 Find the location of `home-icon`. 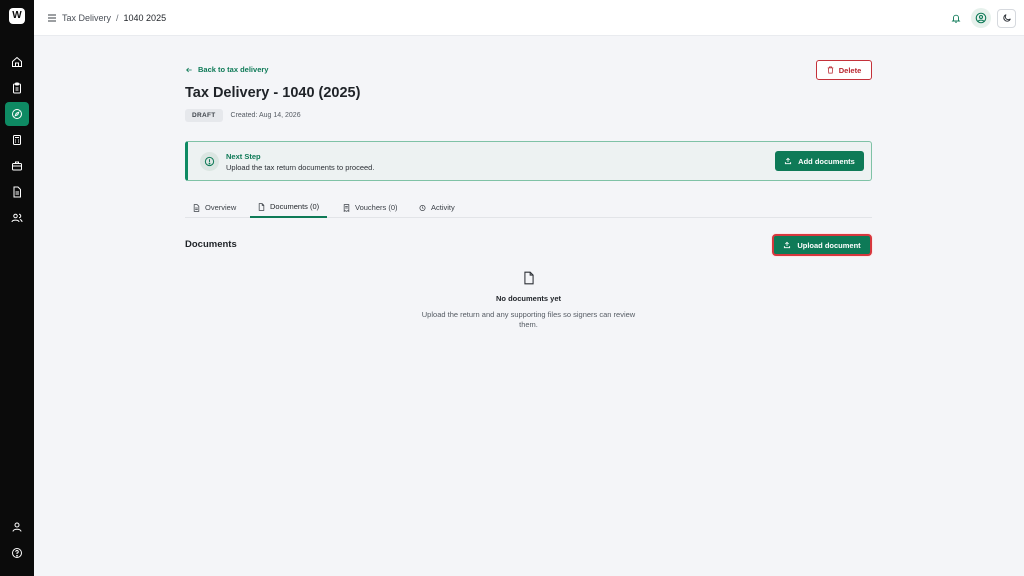

home-icon is located at coordinates (17, 61).